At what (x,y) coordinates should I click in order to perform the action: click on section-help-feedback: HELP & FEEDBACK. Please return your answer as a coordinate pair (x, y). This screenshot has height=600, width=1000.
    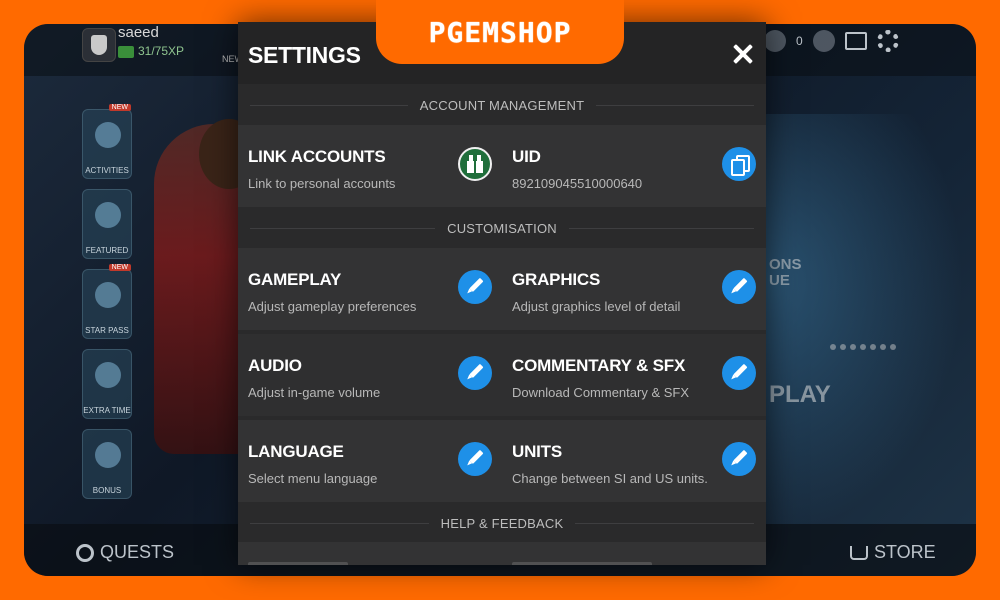
    Looking at the image, I should click on (502, 523).